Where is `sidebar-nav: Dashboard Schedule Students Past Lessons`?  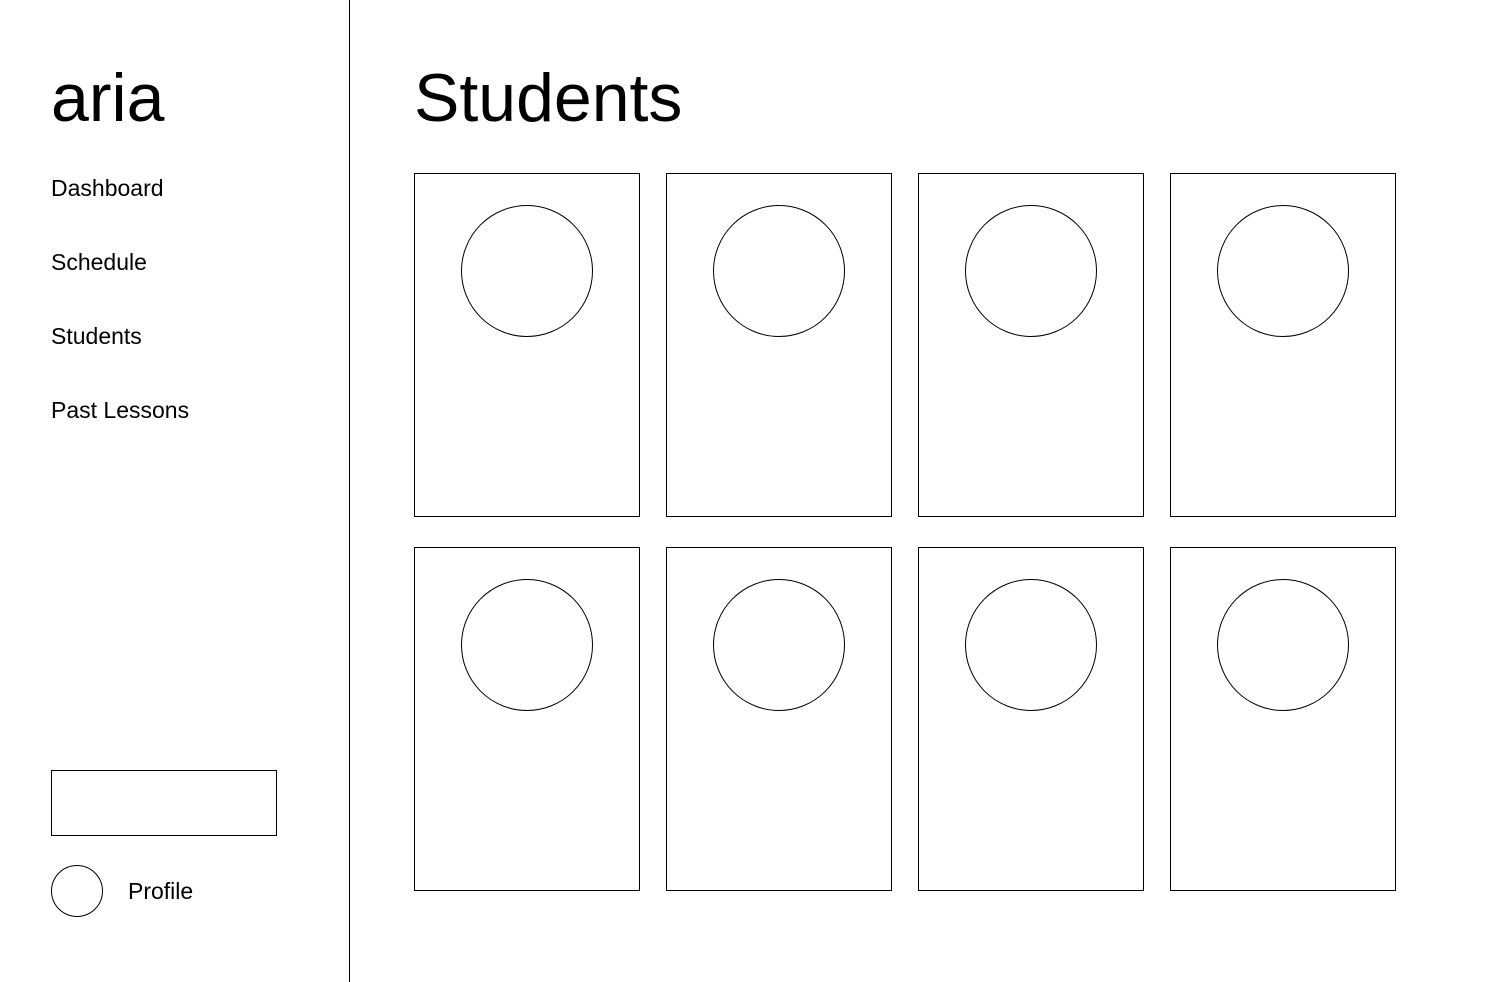 sidebar-nav: Dashboard Schedule Students Past Lessons is located at coordinates (120, 320).